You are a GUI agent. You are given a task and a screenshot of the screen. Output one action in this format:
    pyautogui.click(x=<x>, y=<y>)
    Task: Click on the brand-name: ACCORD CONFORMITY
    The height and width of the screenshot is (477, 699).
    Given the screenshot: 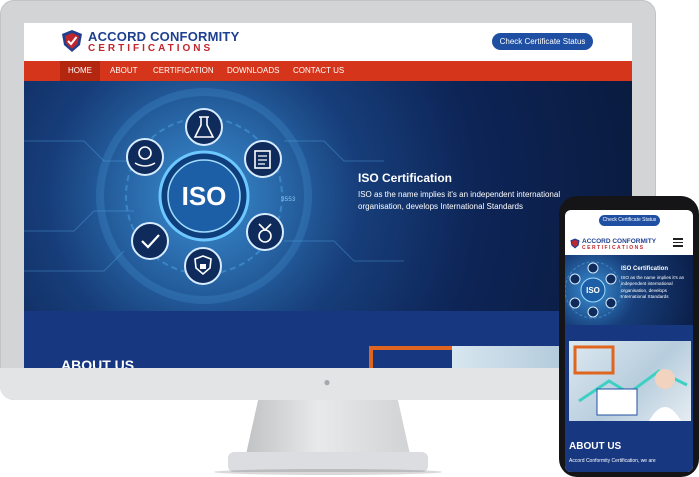 What is the action you would take?
    pyautogui.click(x=163, y=36)
    